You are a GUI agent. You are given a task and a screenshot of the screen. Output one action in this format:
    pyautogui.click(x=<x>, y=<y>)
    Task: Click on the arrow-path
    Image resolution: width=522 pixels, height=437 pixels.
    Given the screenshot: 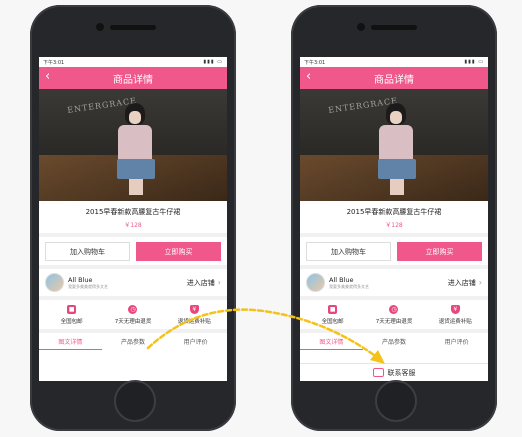 What is the action you would take?
    pyautogui.click(x=263, y=334)
    